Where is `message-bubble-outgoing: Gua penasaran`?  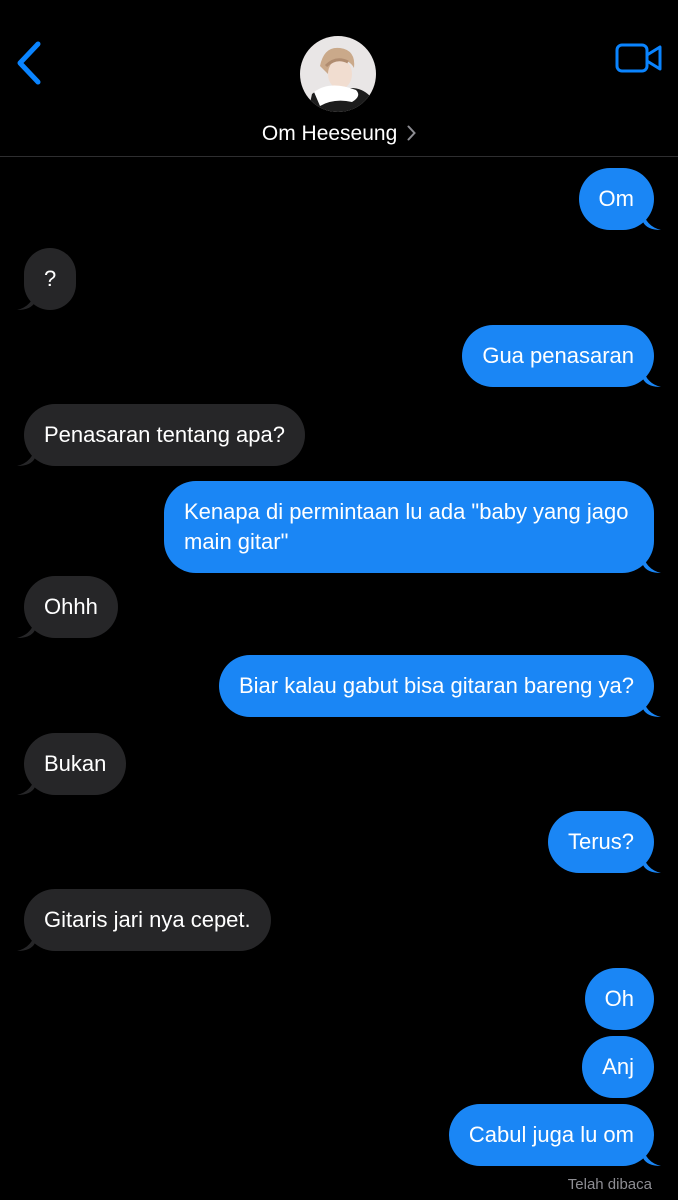 message-bubble-outgoing: Gua penasaran is located at coordinates (561, 356).